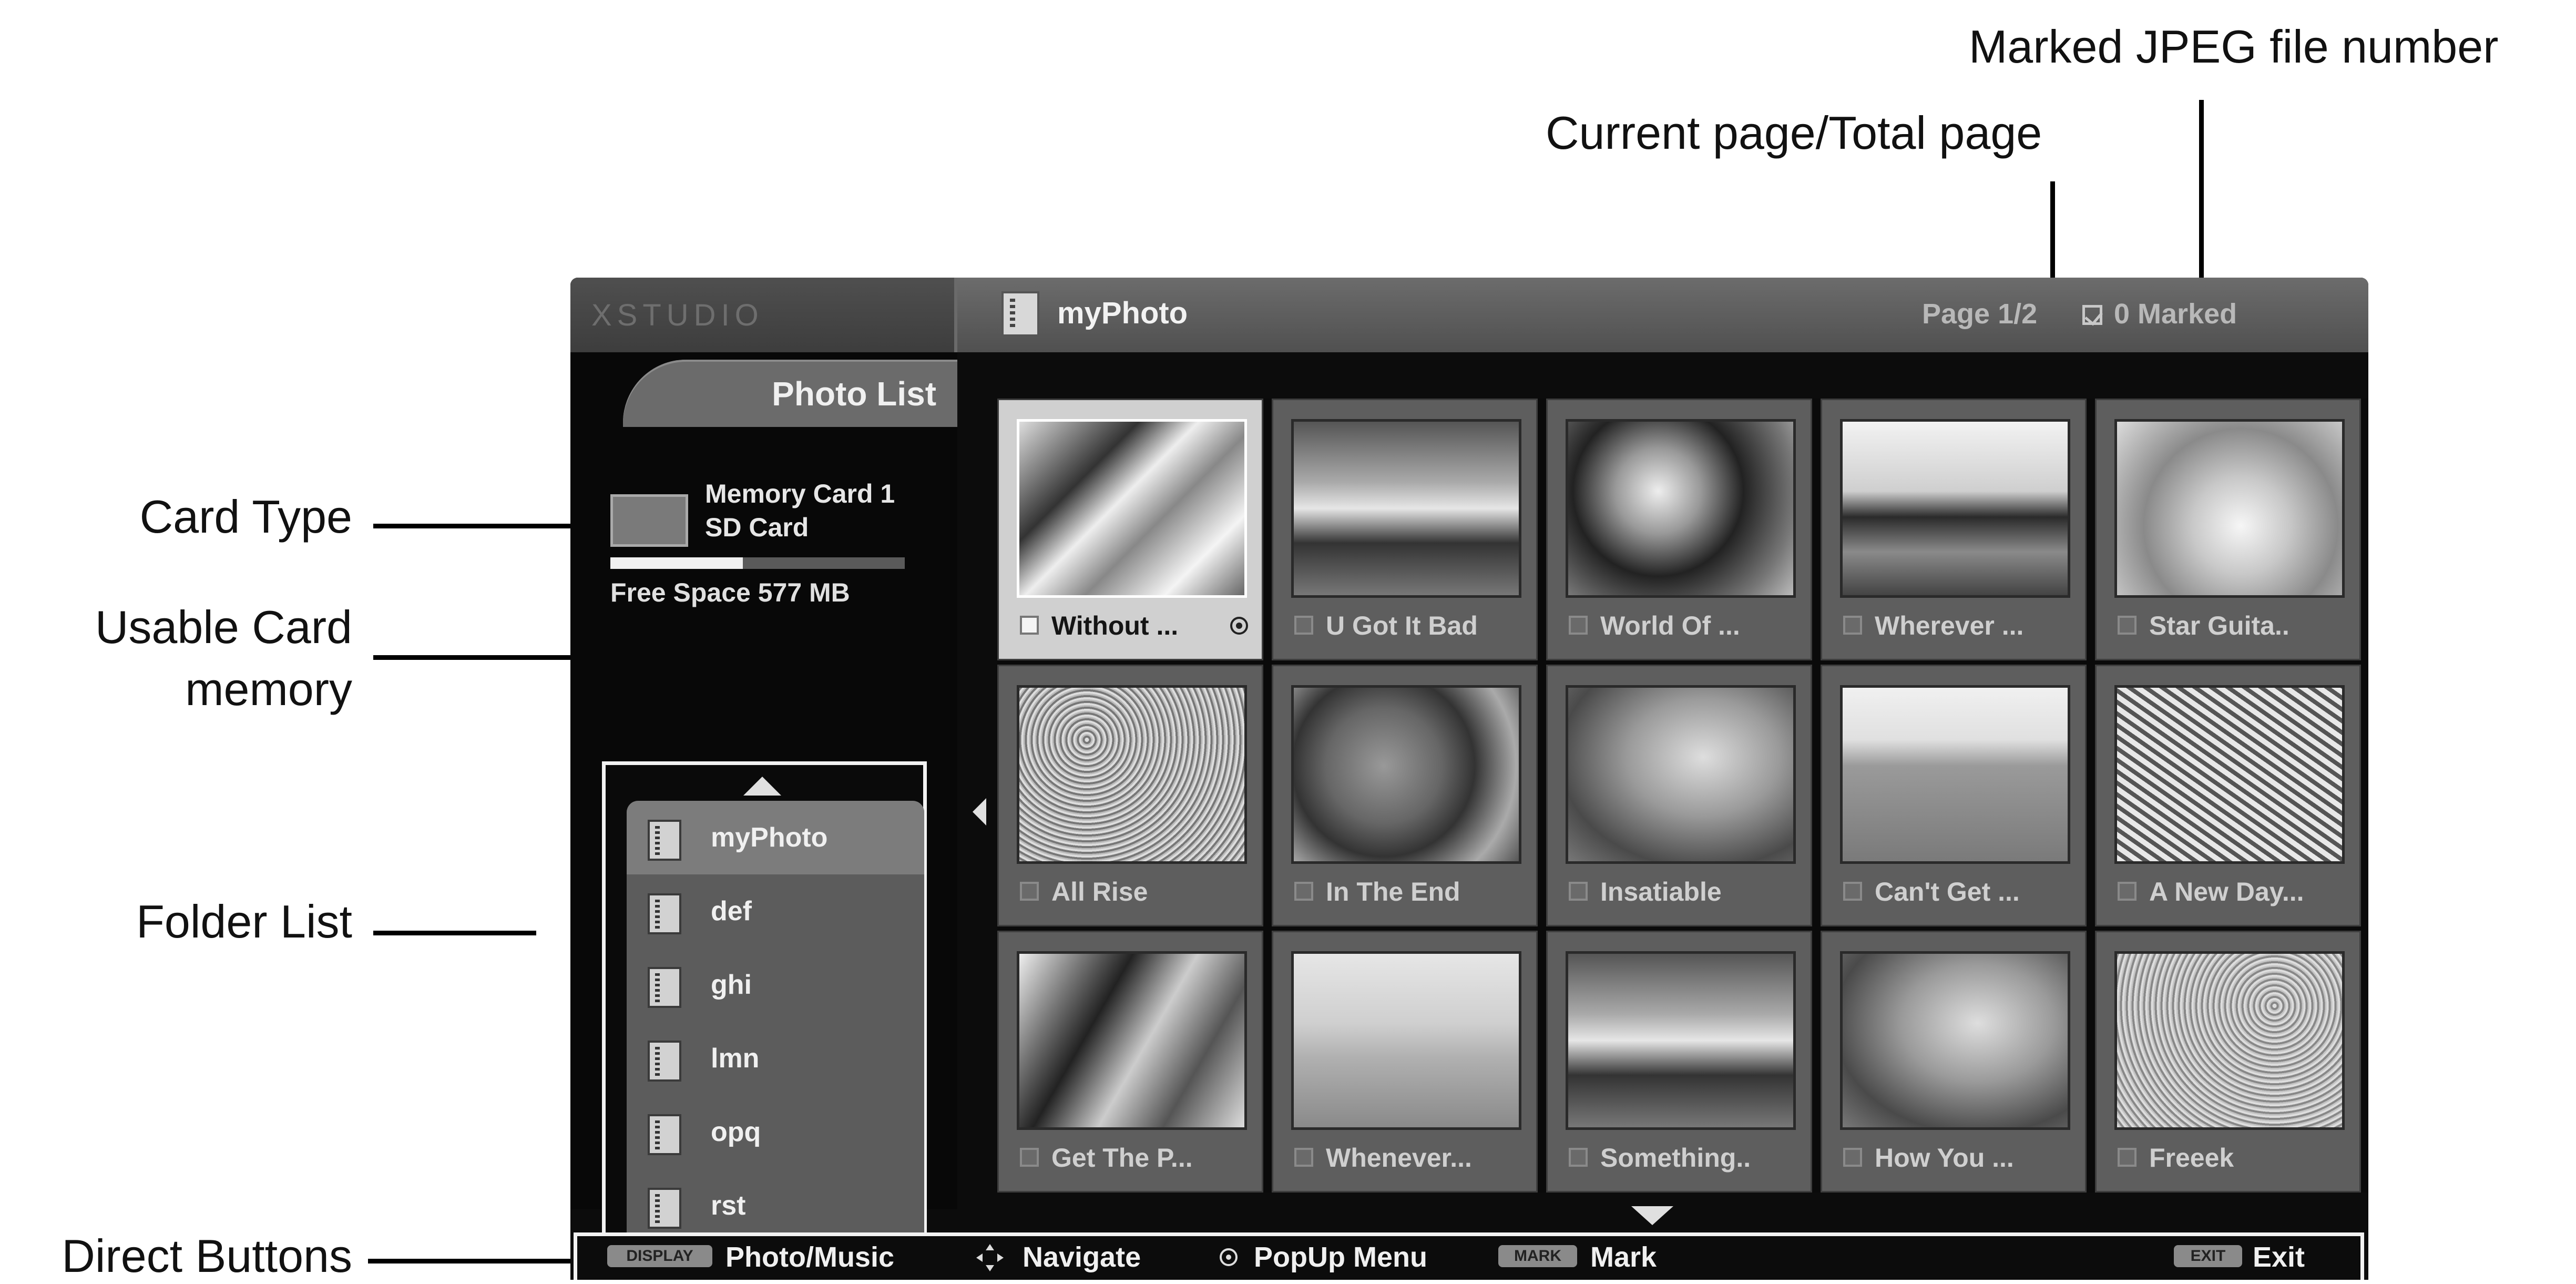 The height and width of the screenshot is (1284, 2576). Describe the element at coordinates (854, 394) in the screenshot. I see `tab-photo-list-label: Photo List` at that location.